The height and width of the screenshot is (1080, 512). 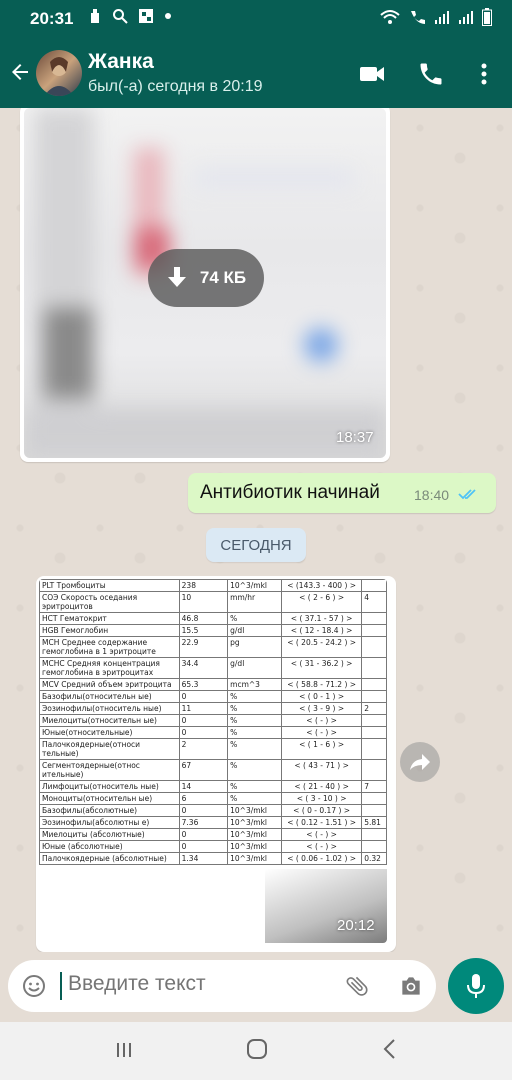 I want to click on text-cursor, so click(x=61, y=986).